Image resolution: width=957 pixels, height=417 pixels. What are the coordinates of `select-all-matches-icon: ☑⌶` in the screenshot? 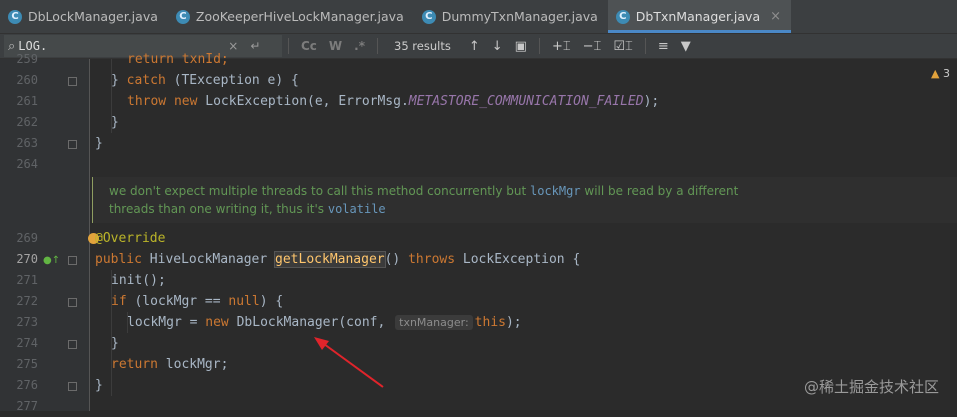 It's located at (622, 46).